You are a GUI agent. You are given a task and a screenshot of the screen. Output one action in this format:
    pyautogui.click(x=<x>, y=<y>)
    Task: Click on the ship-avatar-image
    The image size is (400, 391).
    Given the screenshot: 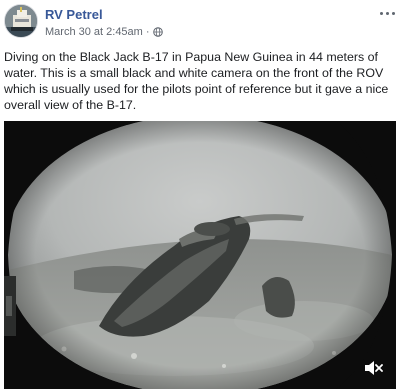 What is the action you would take?
    pyautogui.click(x=21, y=21)
    